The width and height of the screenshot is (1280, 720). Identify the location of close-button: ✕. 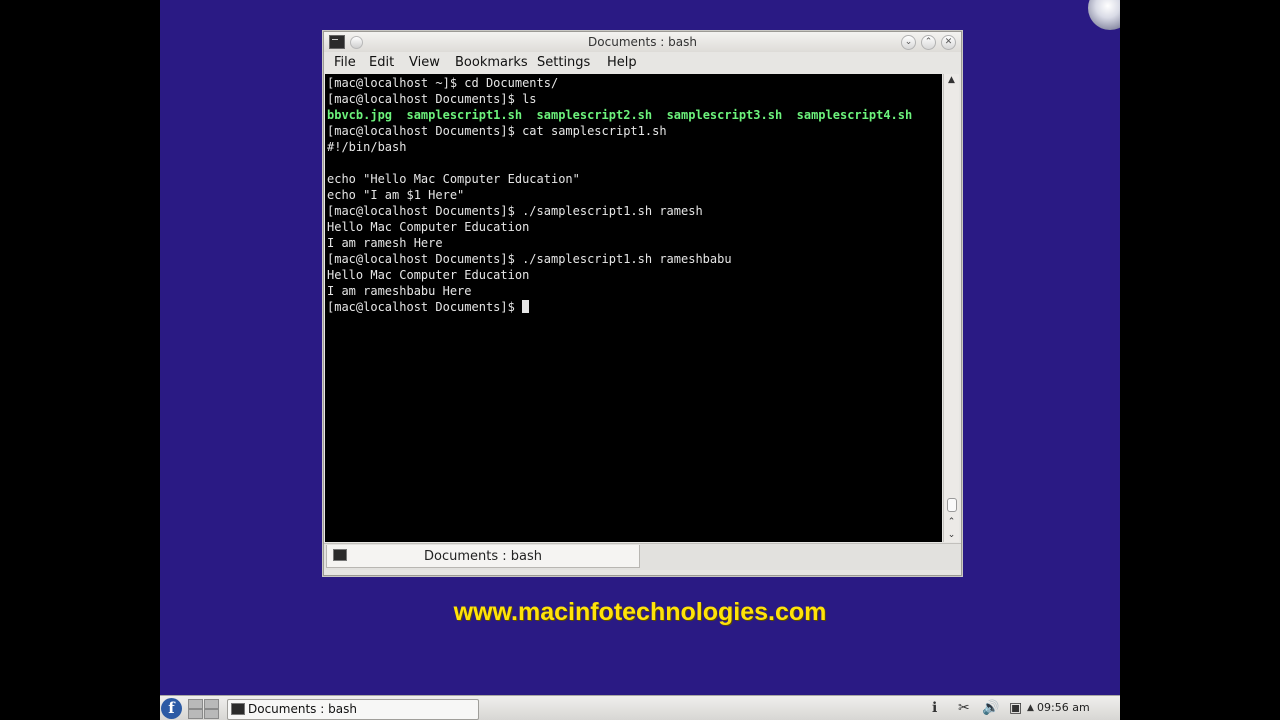
(948, 42).